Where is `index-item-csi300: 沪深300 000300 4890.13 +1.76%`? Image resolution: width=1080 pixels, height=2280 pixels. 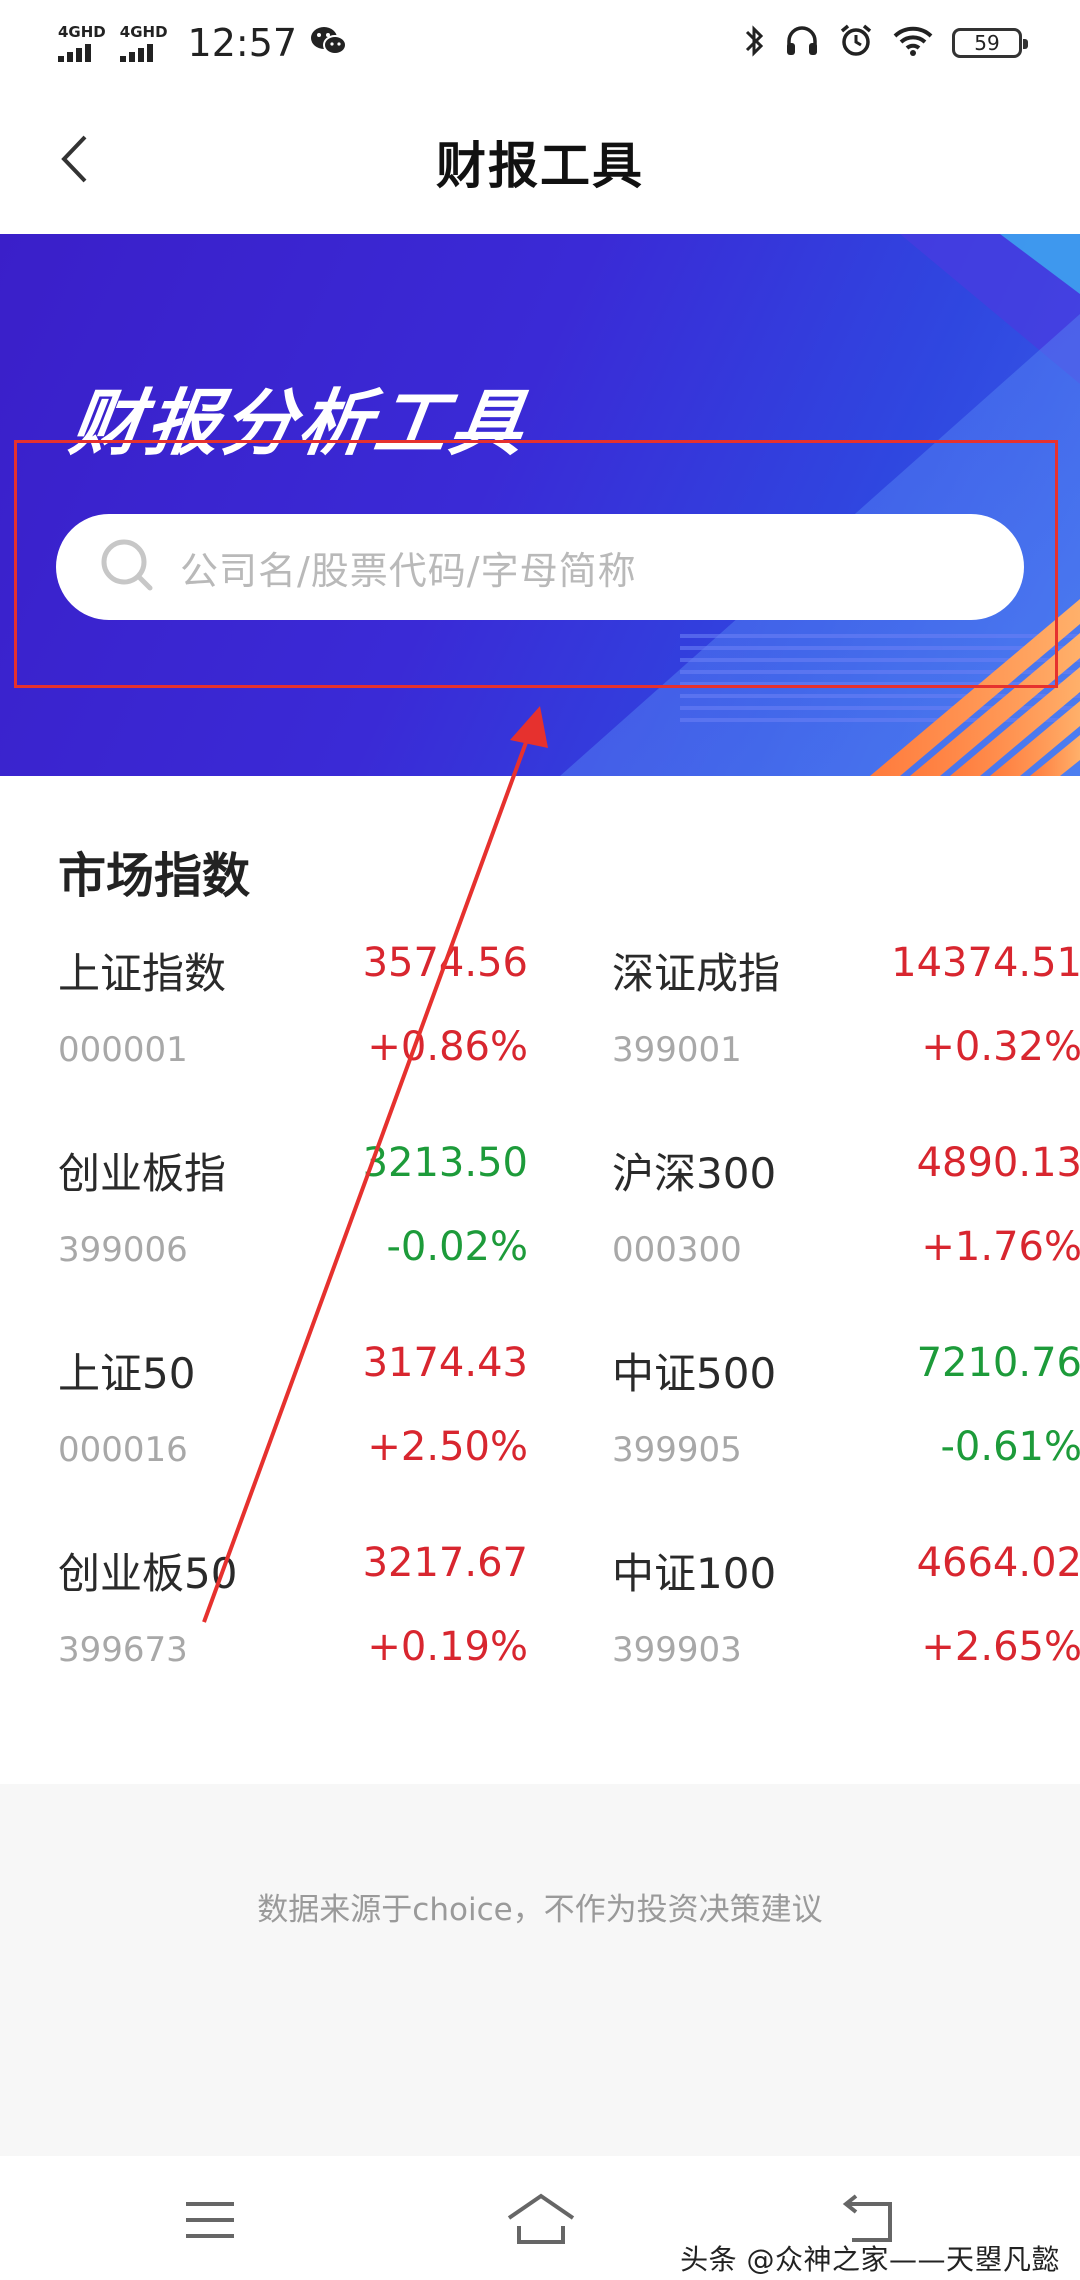 index-item-csi300: 沪深300 000300 4890.13 +1.76% is located at coordinates (846, 1215).